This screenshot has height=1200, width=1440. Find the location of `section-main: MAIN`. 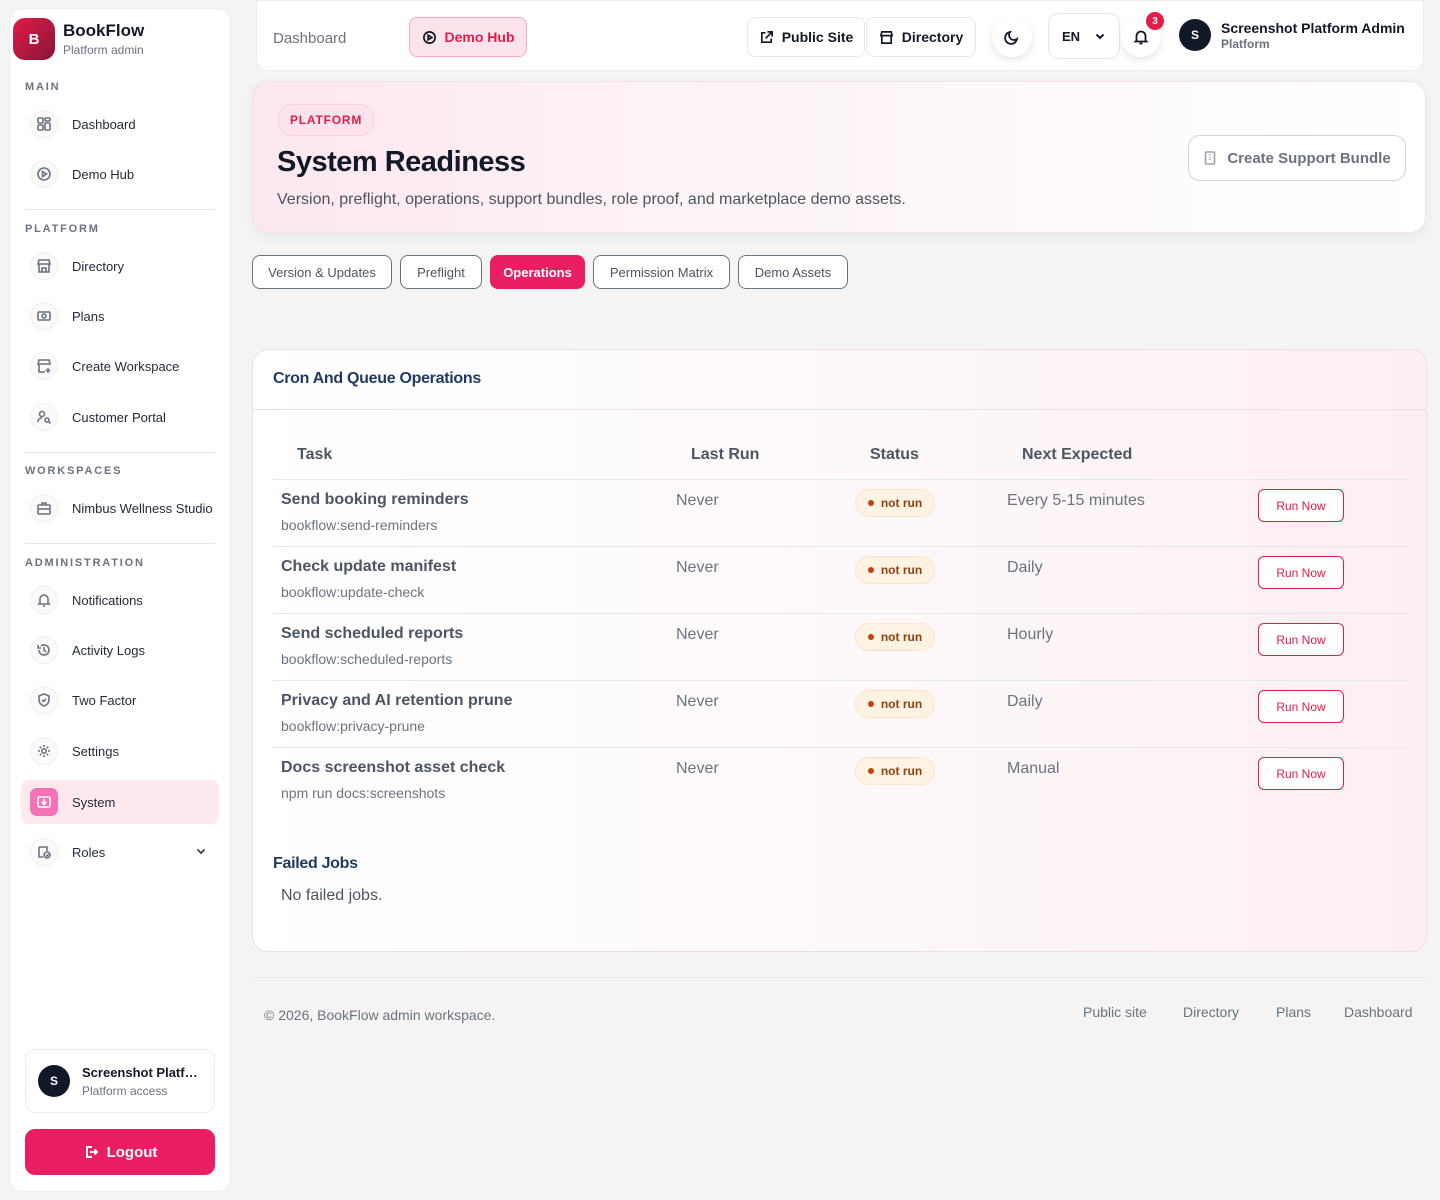

section-main: MAIN is located at coordinates (43, 87).